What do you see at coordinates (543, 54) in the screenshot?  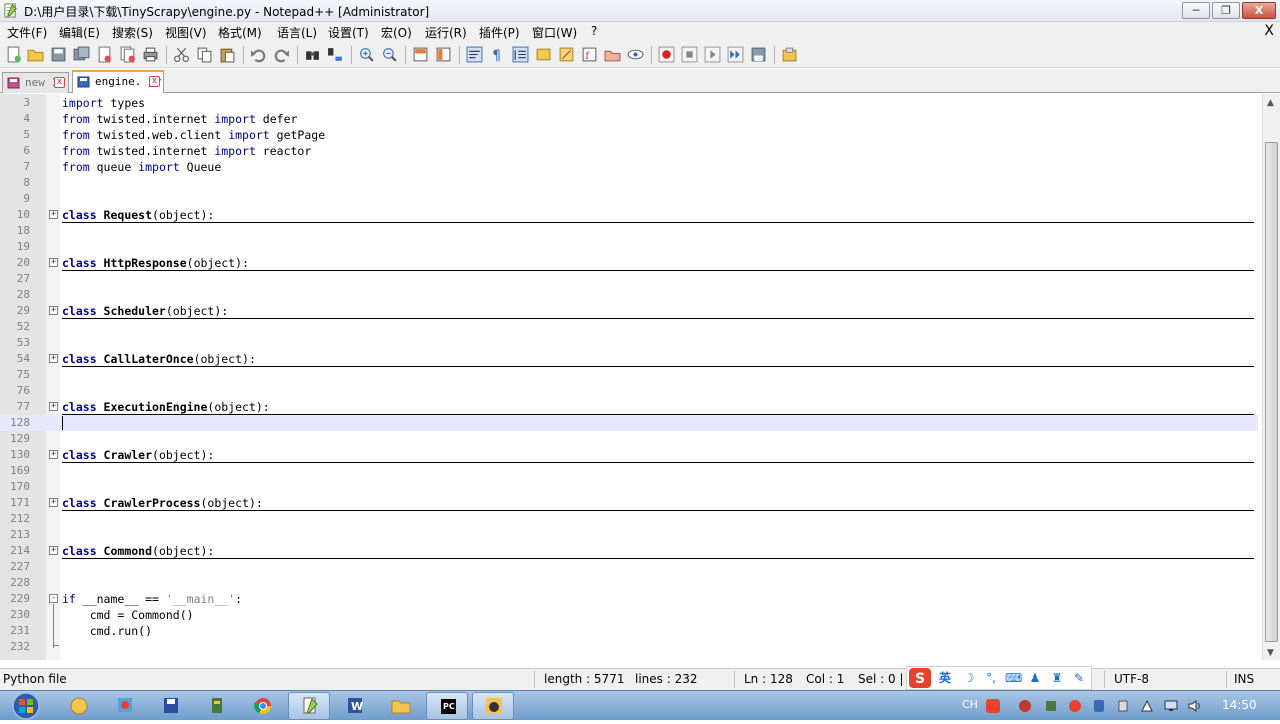 I see `user-defined-language-icon` at bounding box center [543, 54].